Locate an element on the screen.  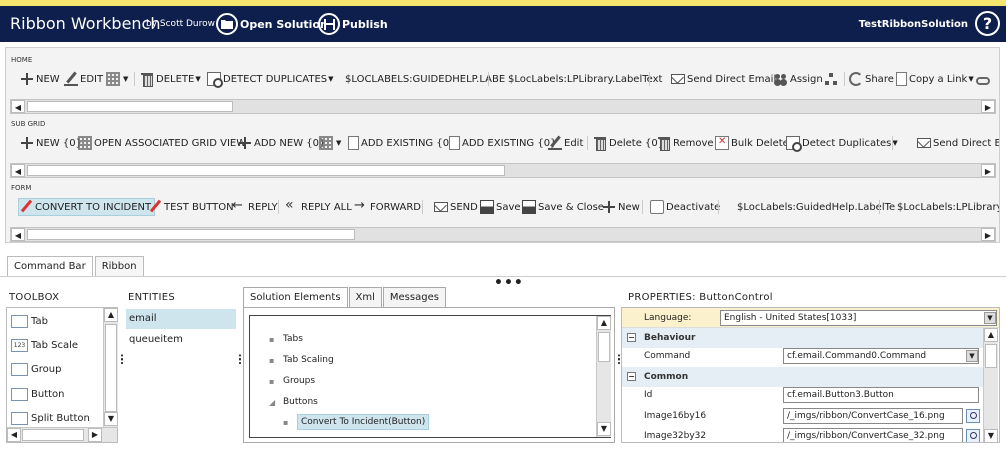
toolbox-splitter: :: is located at coordinates (122, 360).